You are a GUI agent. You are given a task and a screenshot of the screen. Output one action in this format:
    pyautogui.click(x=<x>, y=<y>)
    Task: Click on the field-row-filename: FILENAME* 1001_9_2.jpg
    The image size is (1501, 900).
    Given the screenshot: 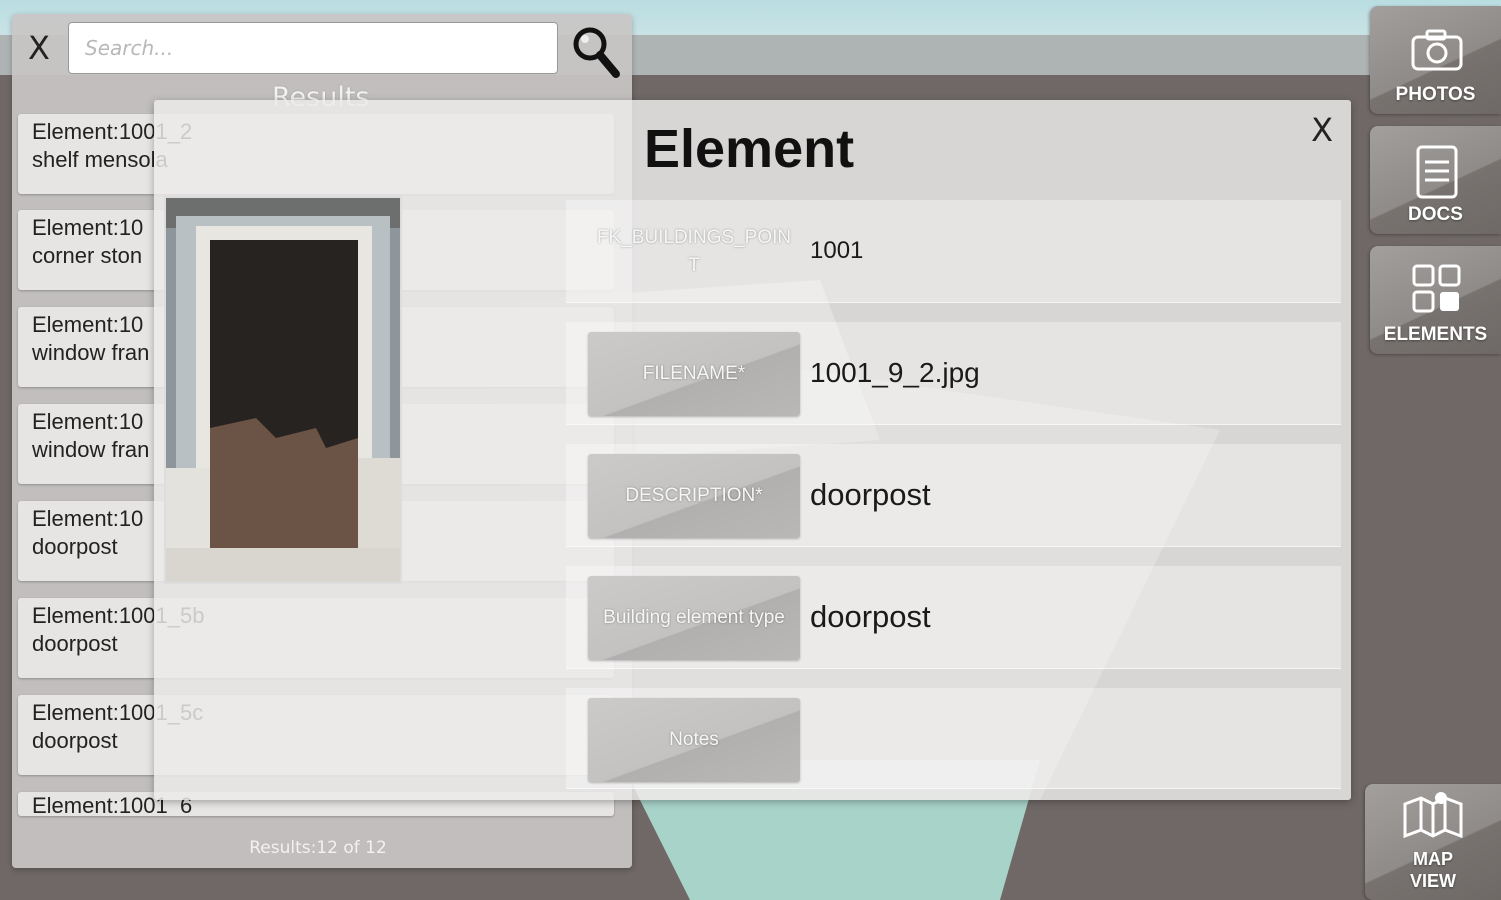 What is the action you would take?
    pyautogui.click(x=953, y=373)
    